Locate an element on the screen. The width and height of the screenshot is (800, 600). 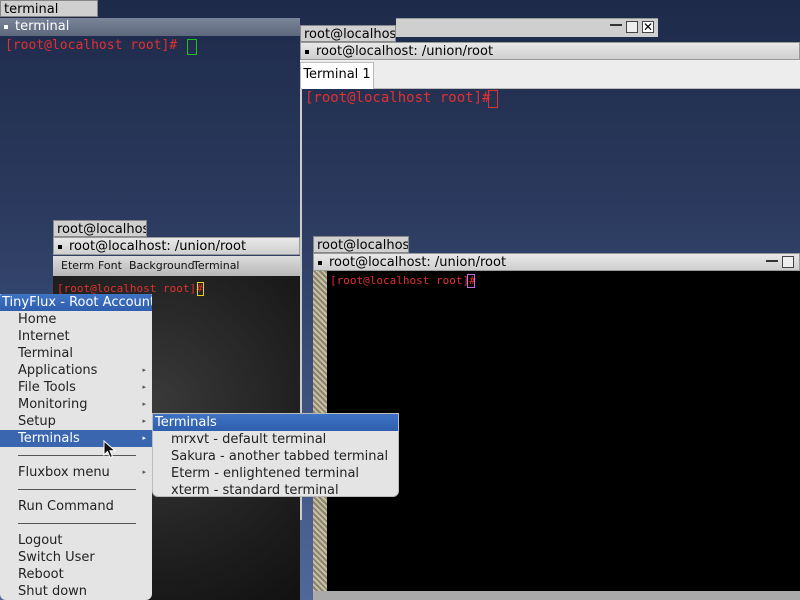
sakura-title: root@localhost: /union/root is located at coordinates (405, 51).